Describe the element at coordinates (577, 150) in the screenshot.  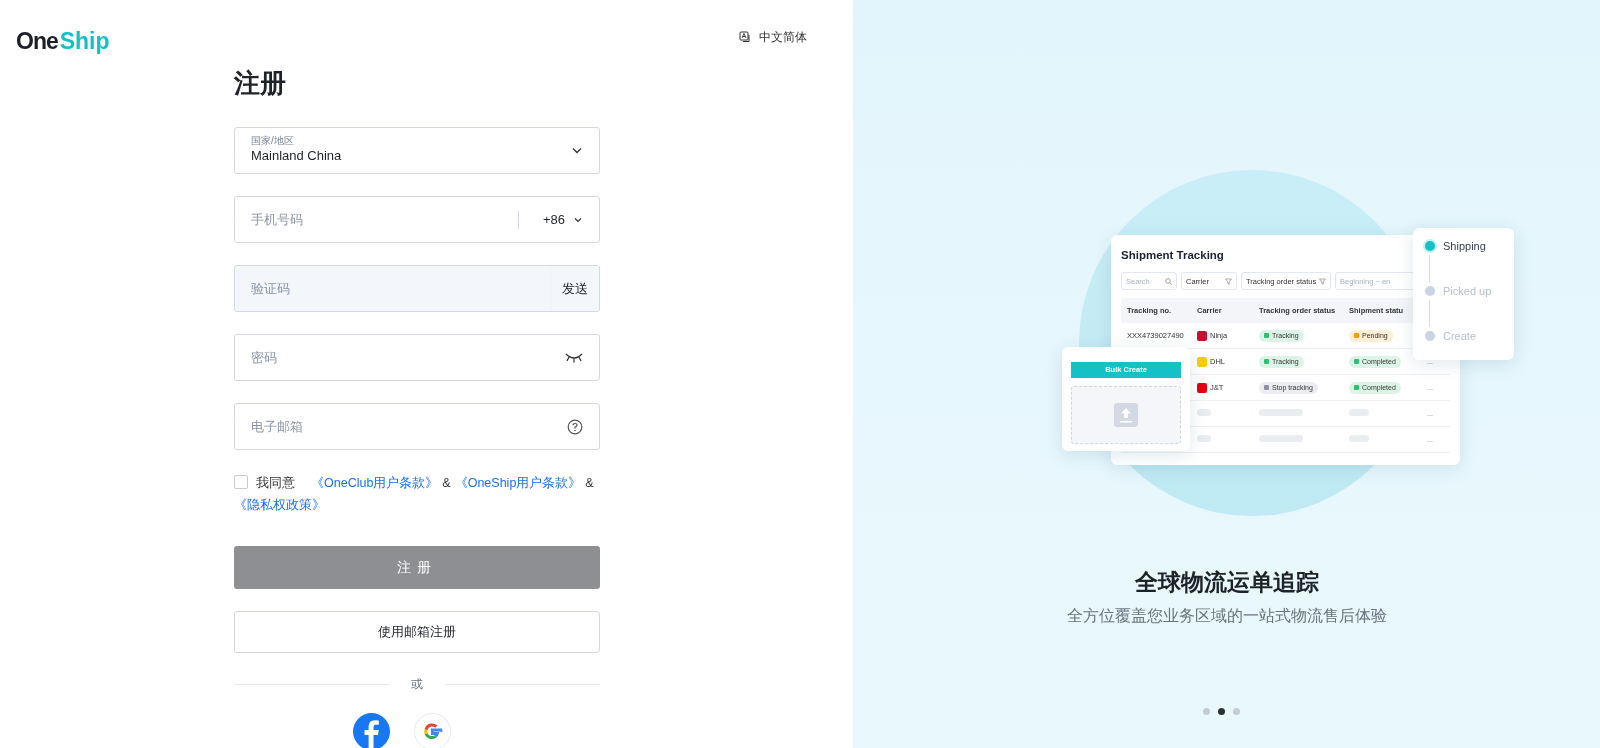
I see `chevron-down-icon` at that location.